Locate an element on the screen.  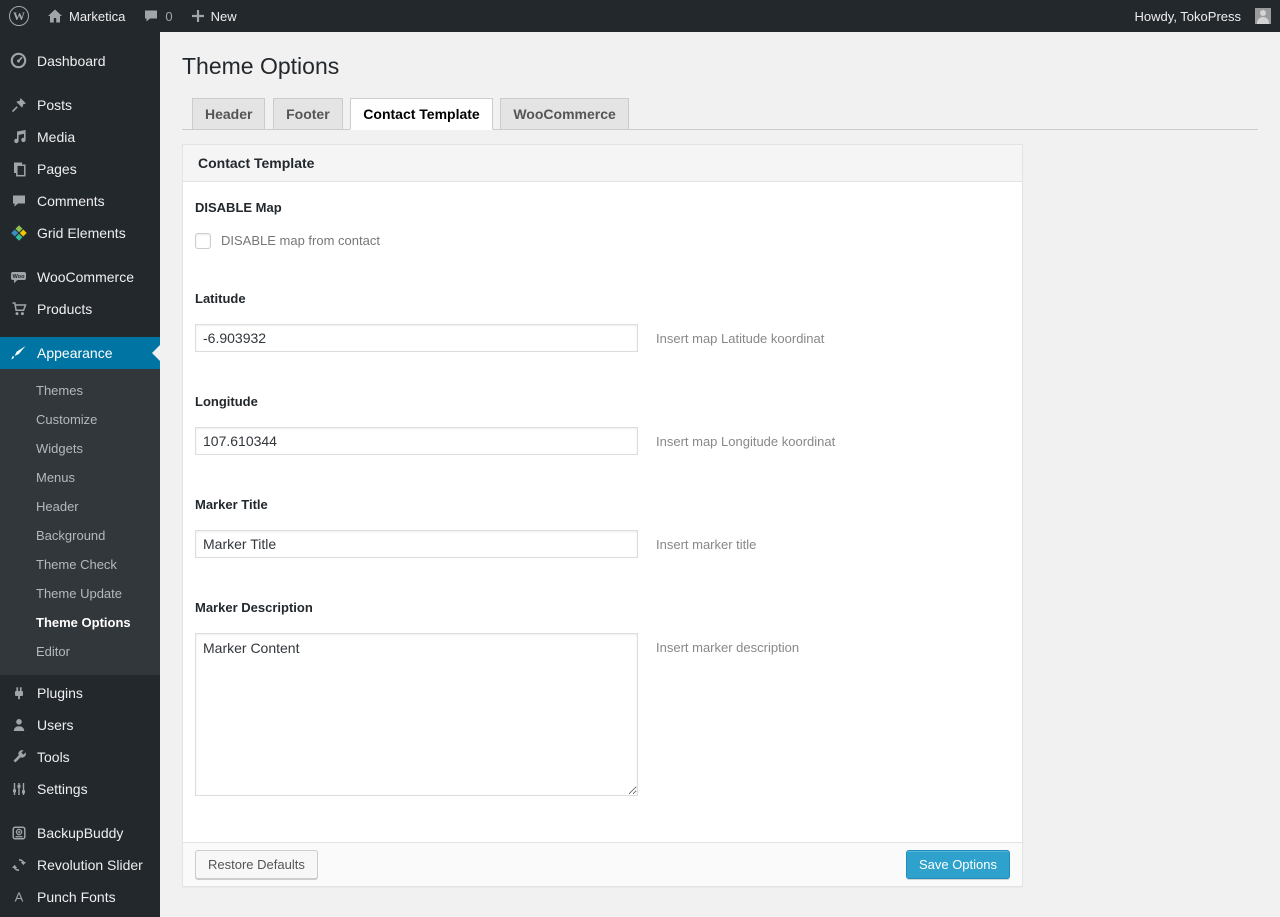
disable-map-checkbox-label: DISABLE map from contact is located at coordinates (300, 241).